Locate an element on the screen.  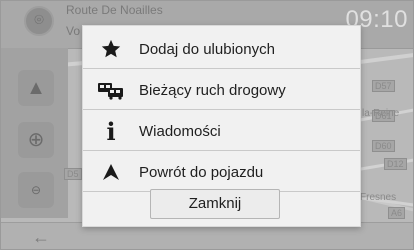
road-label: D12 is located at coordinates (395, 164).